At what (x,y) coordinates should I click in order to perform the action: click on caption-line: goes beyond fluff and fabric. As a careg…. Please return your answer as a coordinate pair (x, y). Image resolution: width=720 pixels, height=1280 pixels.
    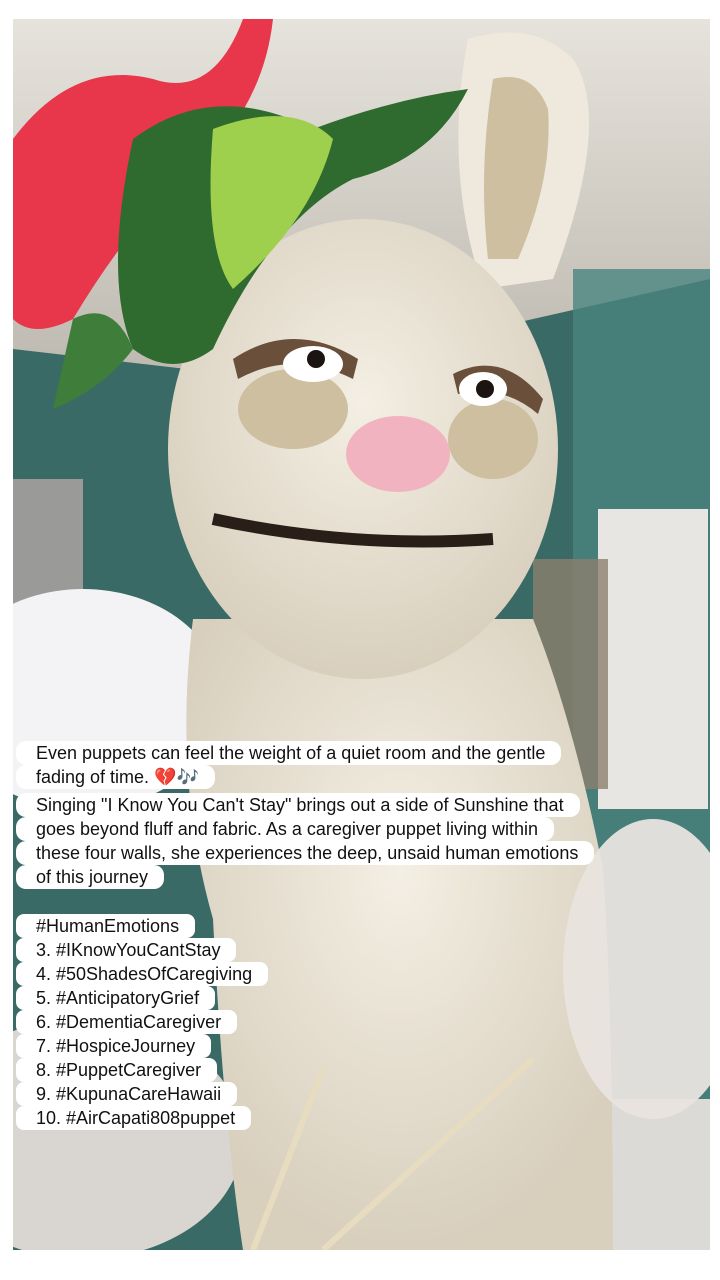
    Looking at the image, I should click on (285, 829).